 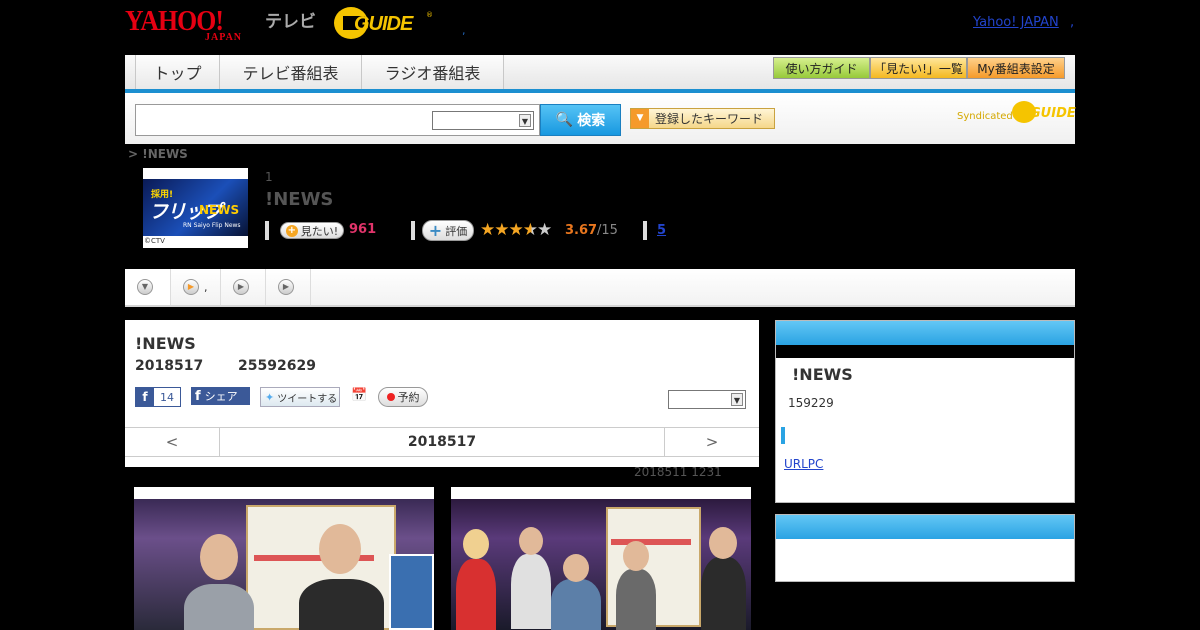 What do you see at coordinates (390, 397) in the screenshot?
I see `record-dot-icon` at bounding box center [390, 397].